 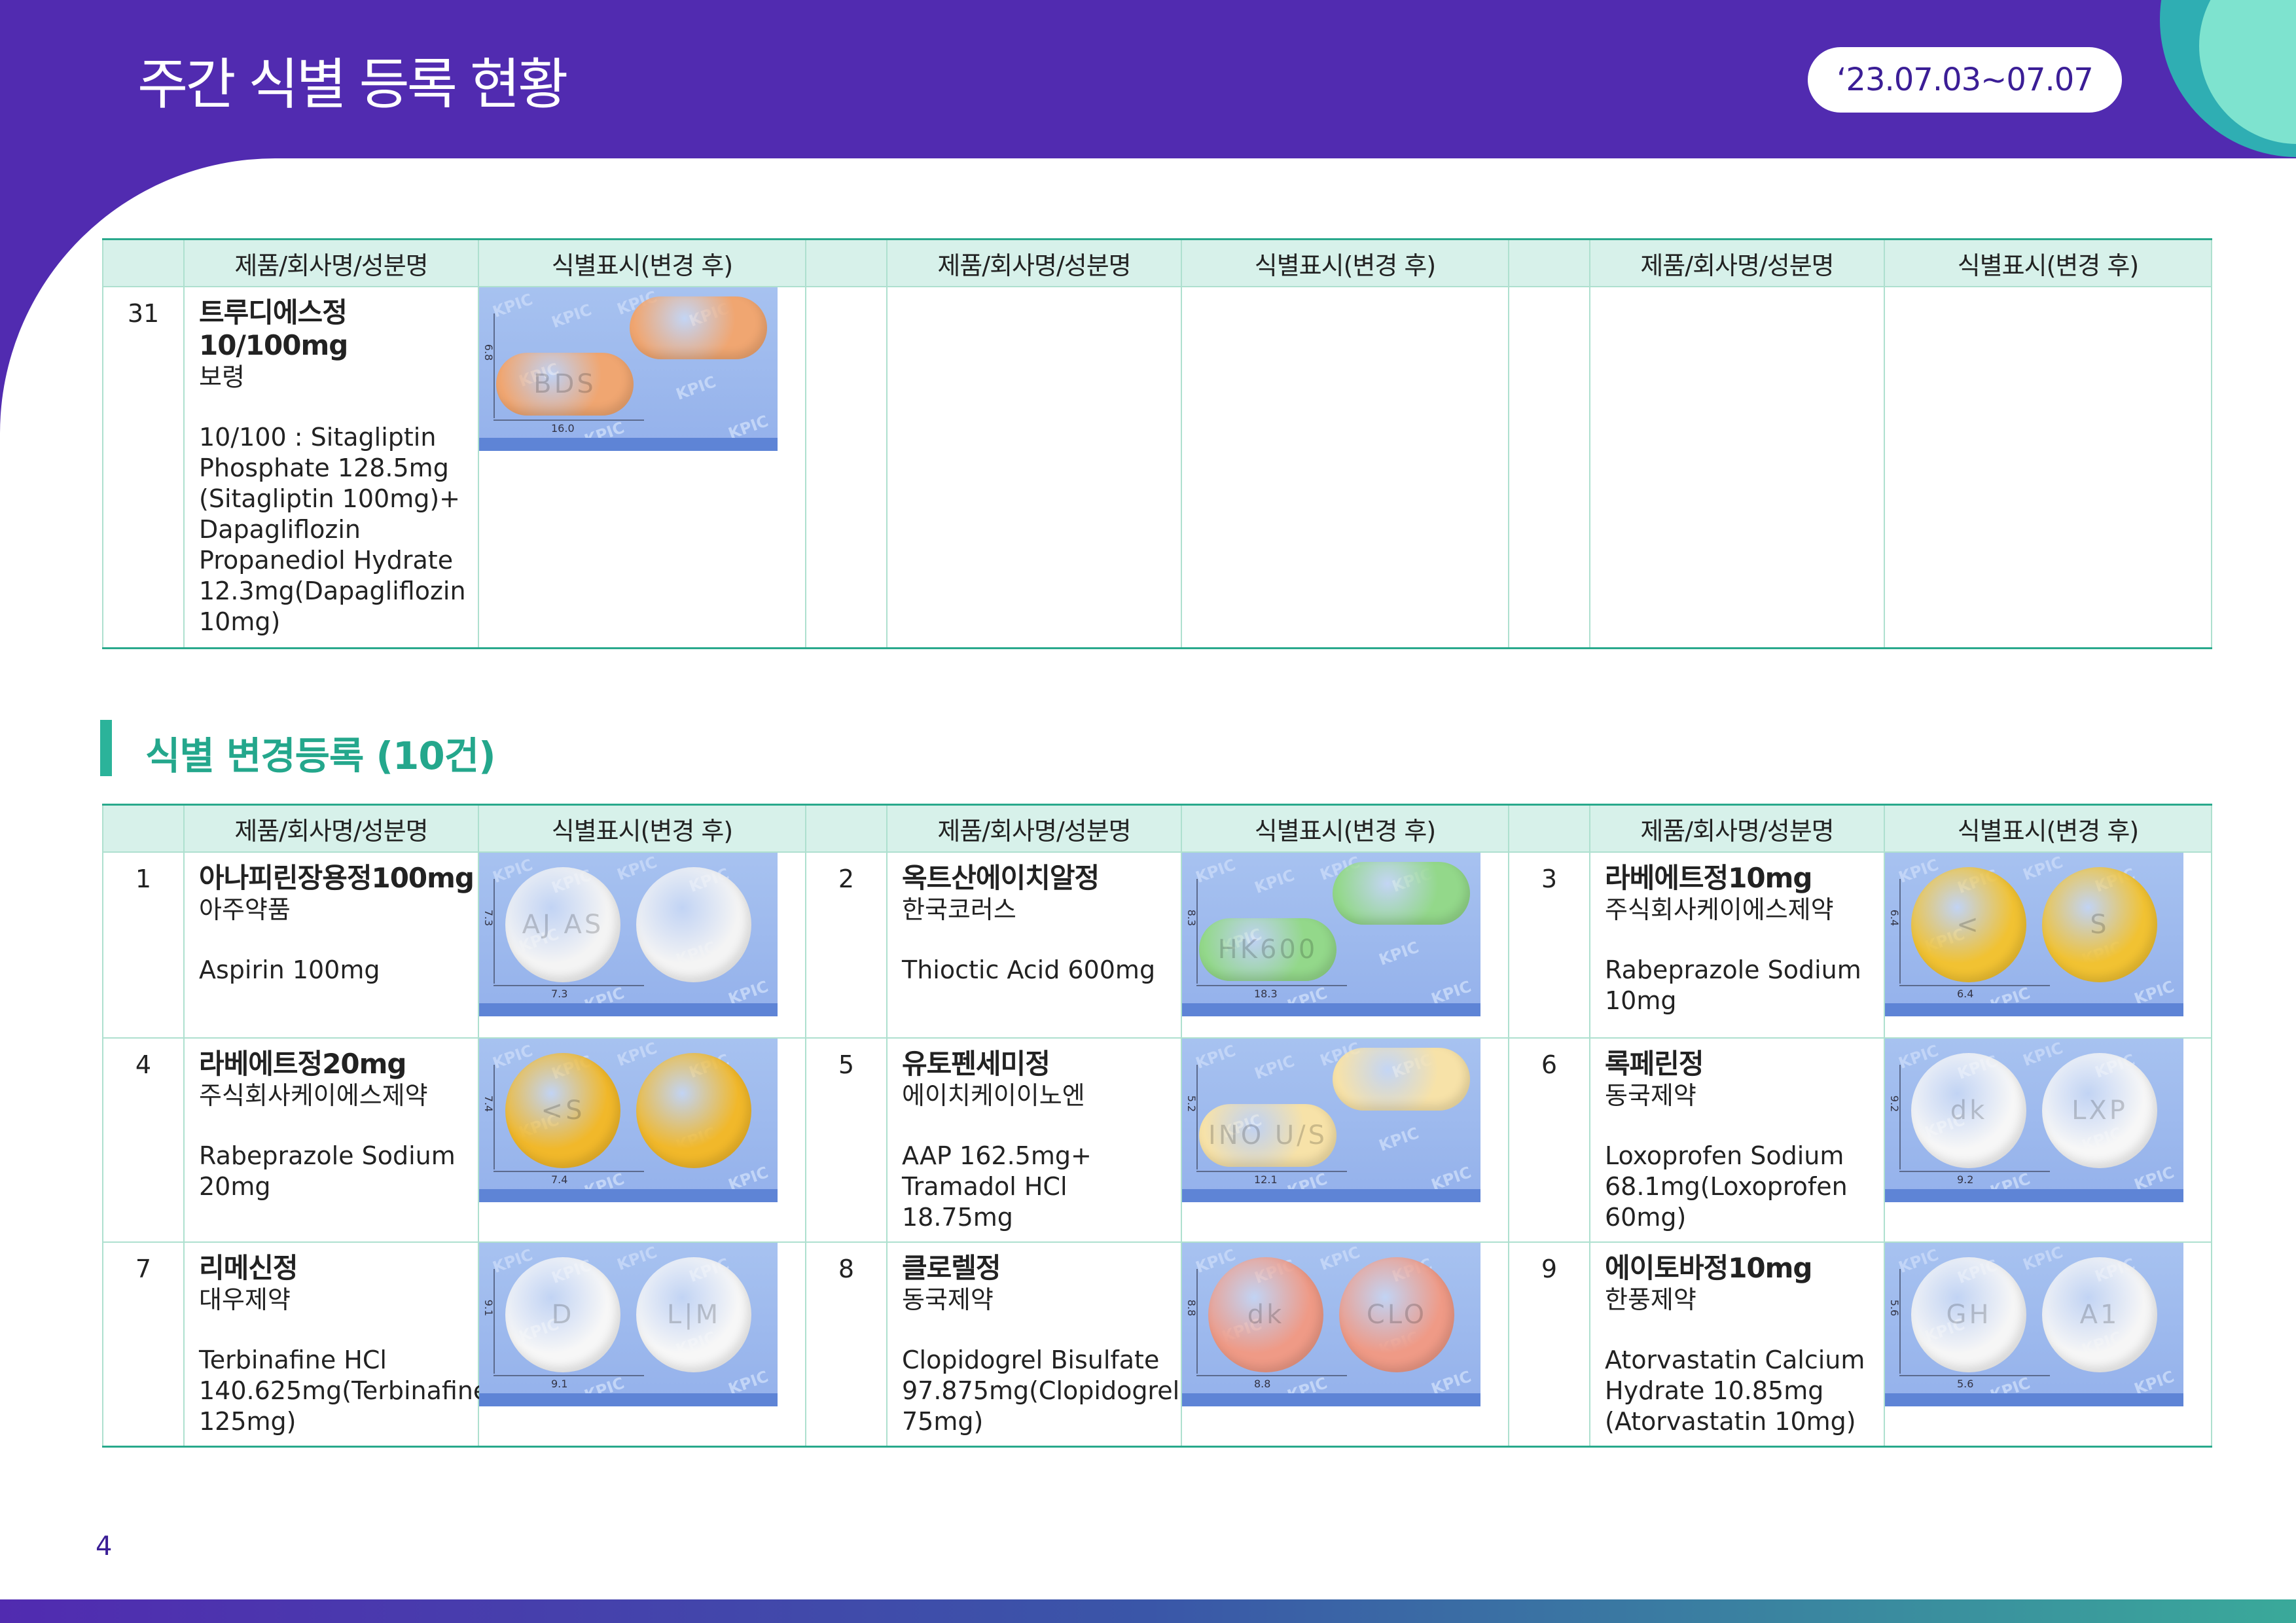 I want to click on product-info: 옥트산에이치알정 한국코러스 Thioctic Acid 600mg, so click(x=1034, y=945).